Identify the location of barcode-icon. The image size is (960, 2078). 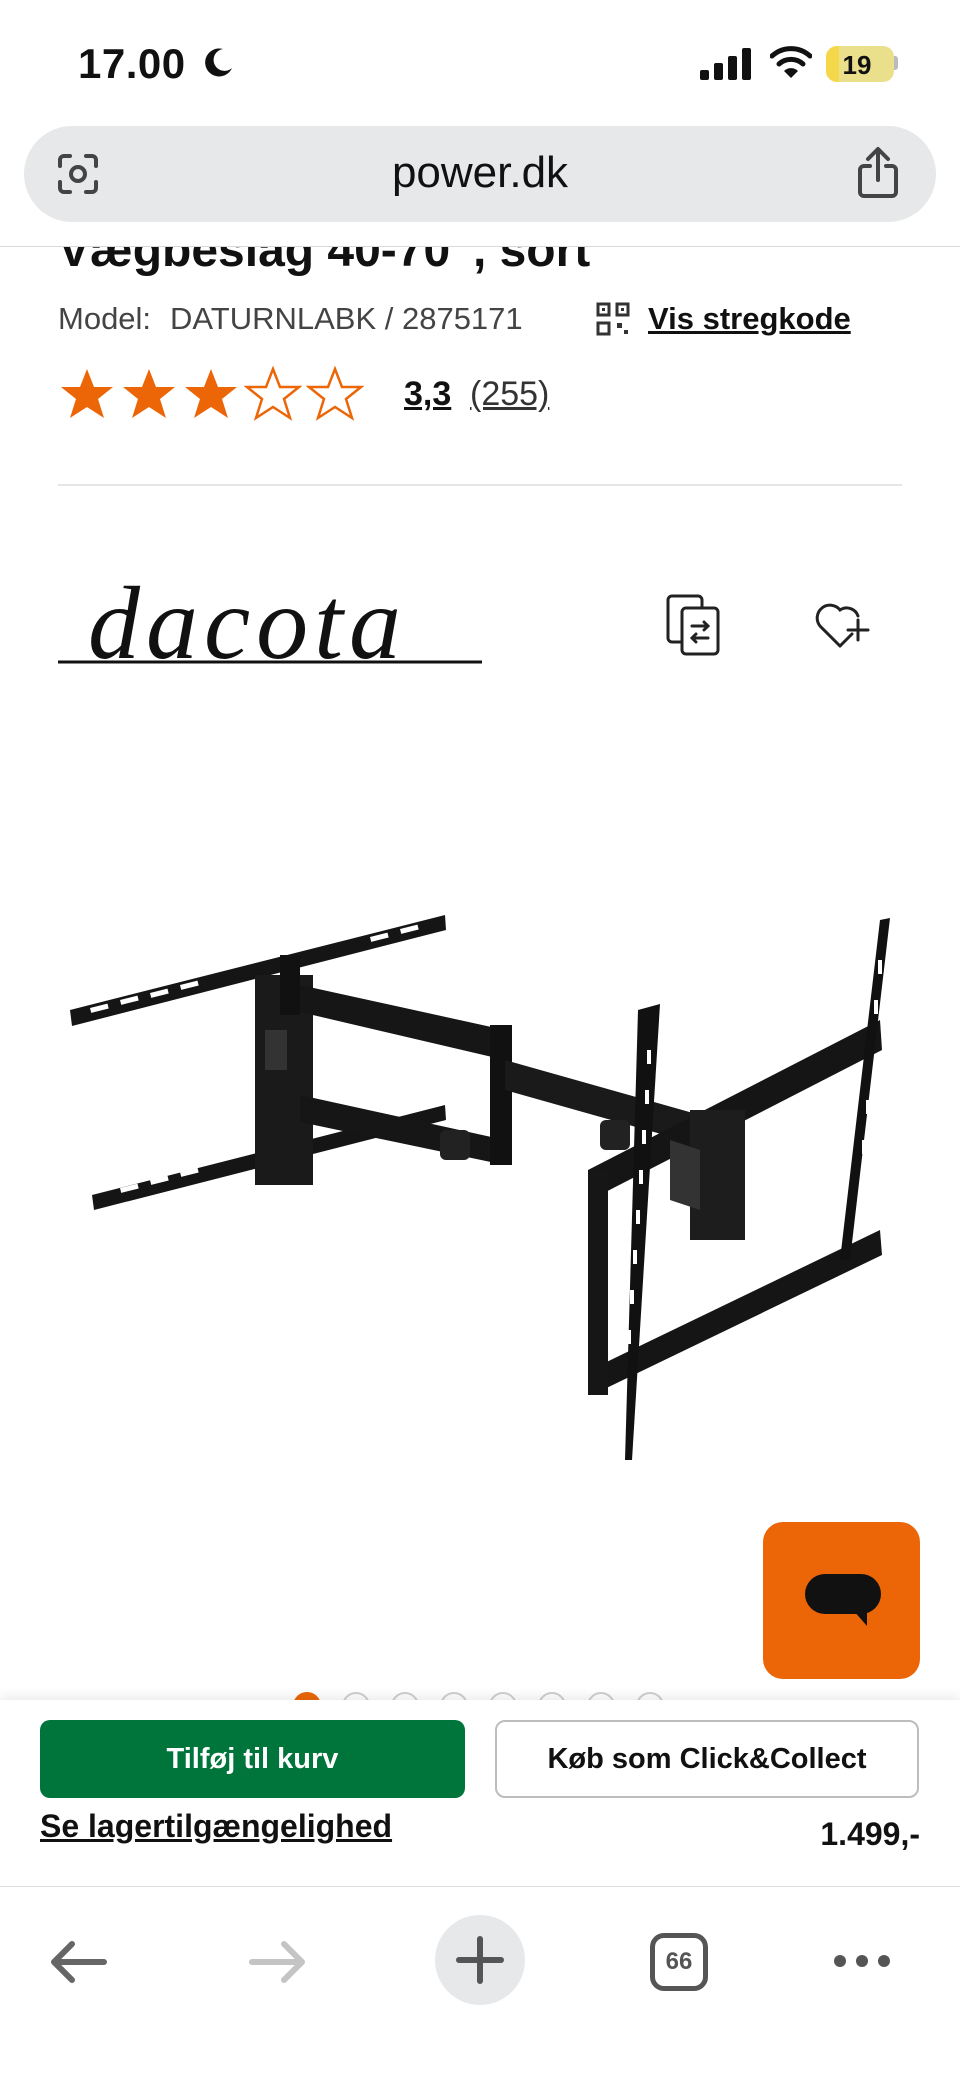
(613, 319).